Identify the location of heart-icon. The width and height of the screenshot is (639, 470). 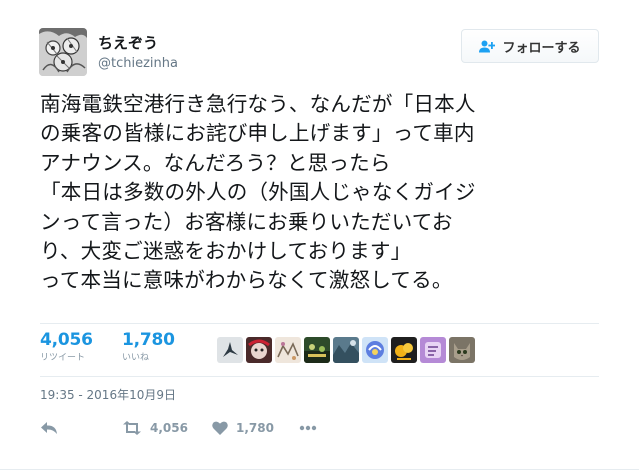
(220, 428).